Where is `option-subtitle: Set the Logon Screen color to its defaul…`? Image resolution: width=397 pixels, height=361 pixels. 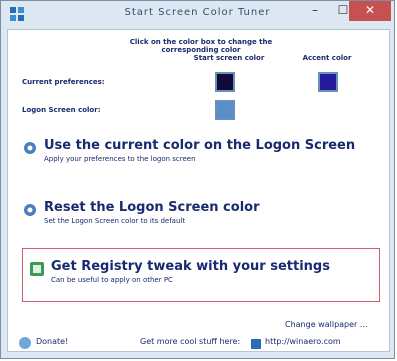 option-subtitle: Set the Logon Screen color to its defaul… is located at coordinates (115, 221).